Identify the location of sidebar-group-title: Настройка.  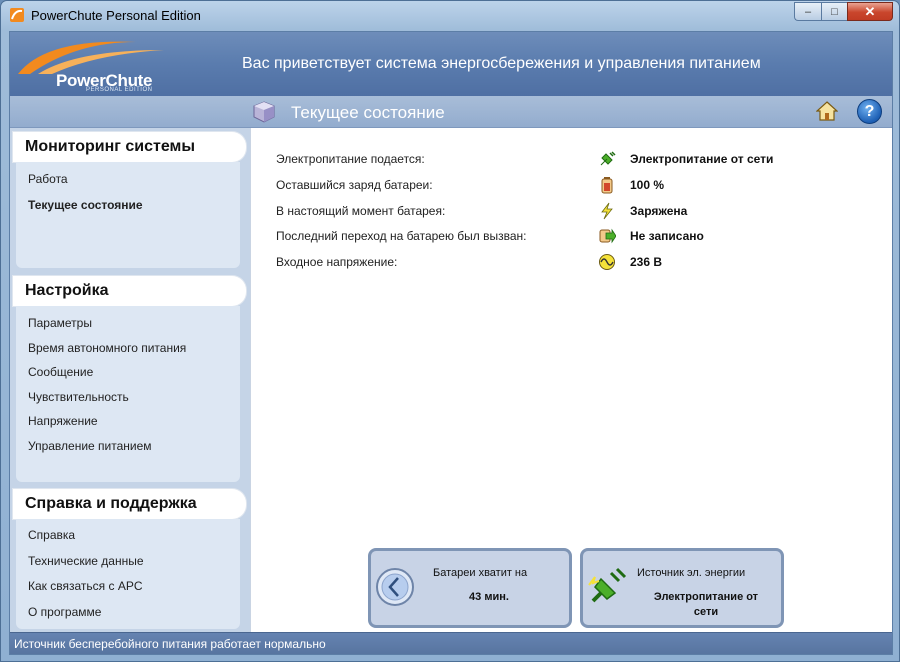
(67, 290).